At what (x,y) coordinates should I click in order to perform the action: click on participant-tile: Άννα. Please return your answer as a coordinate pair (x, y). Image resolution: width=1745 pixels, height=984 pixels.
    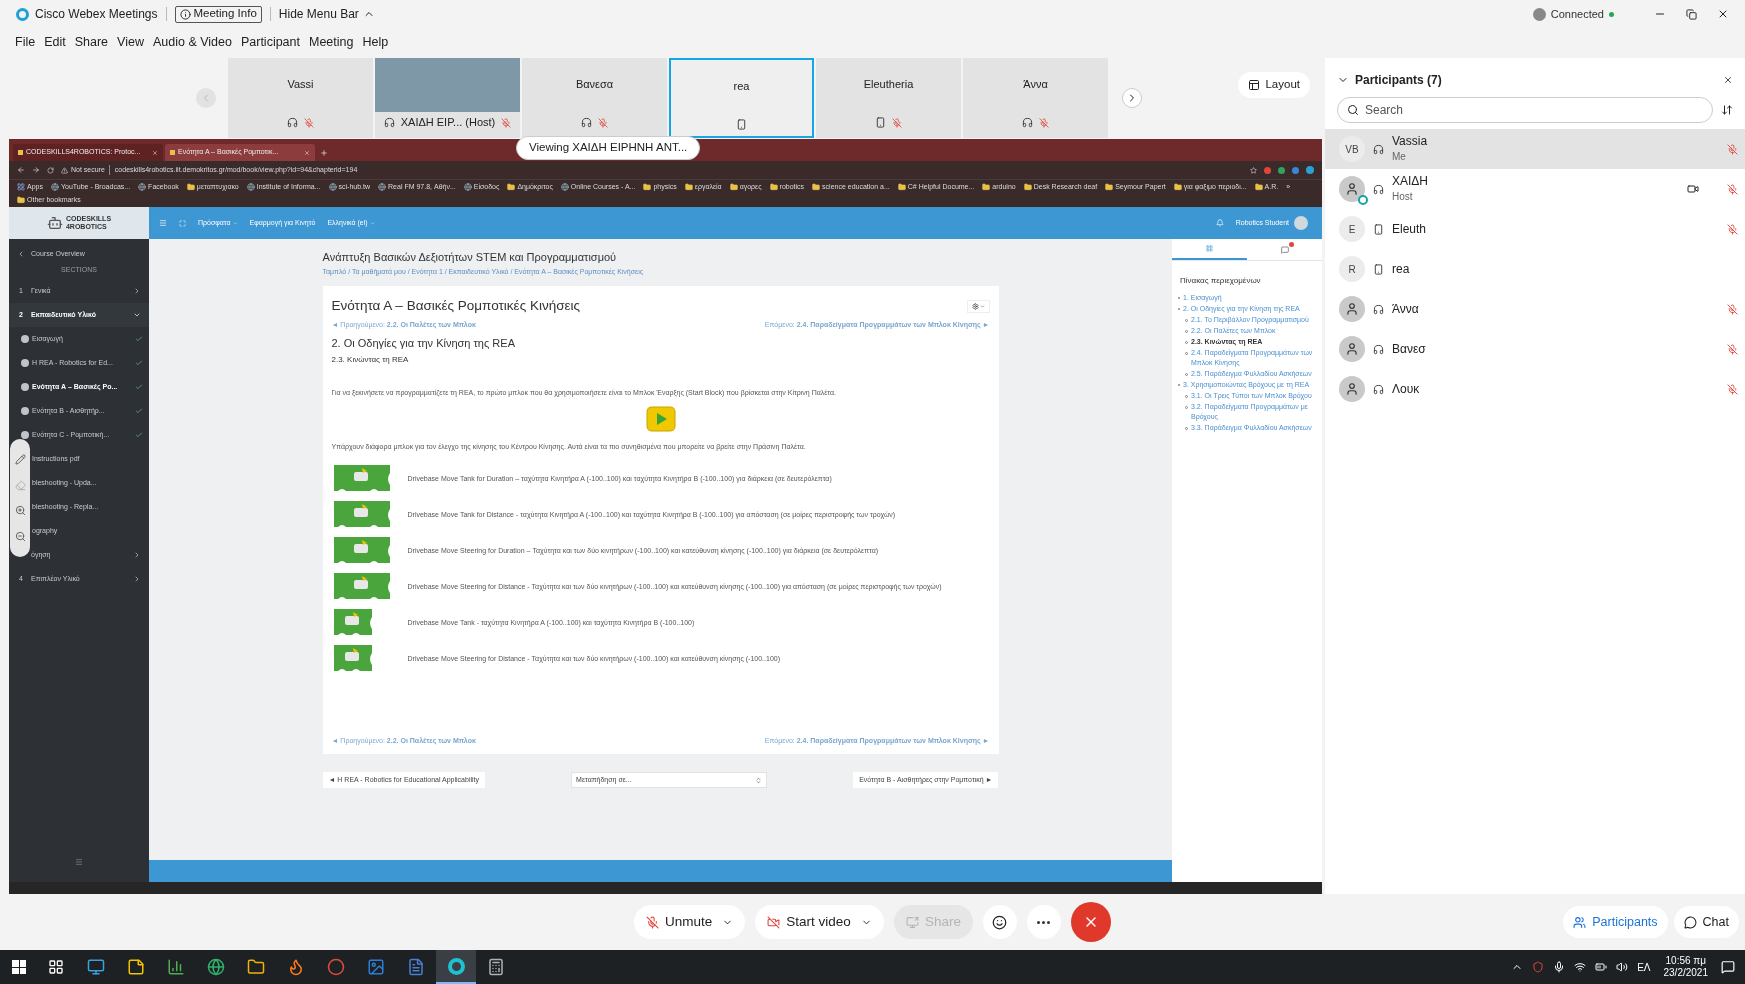
    Looking at the image, I should click on (1035, 97).